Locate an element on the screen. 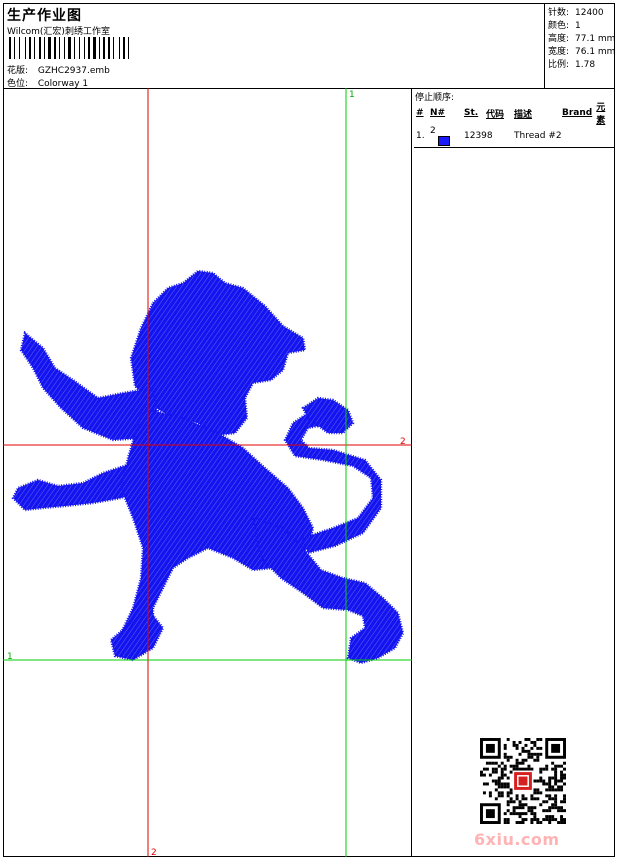  row-index: 1. is located at coordinates (421, 137).